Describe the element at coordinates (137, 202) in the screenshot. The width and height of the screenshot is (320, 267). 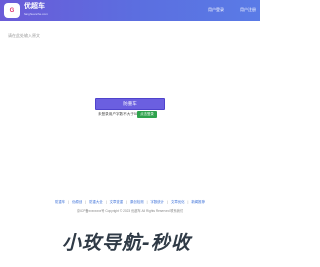
I see `footer-link: 原创检测` at that location.